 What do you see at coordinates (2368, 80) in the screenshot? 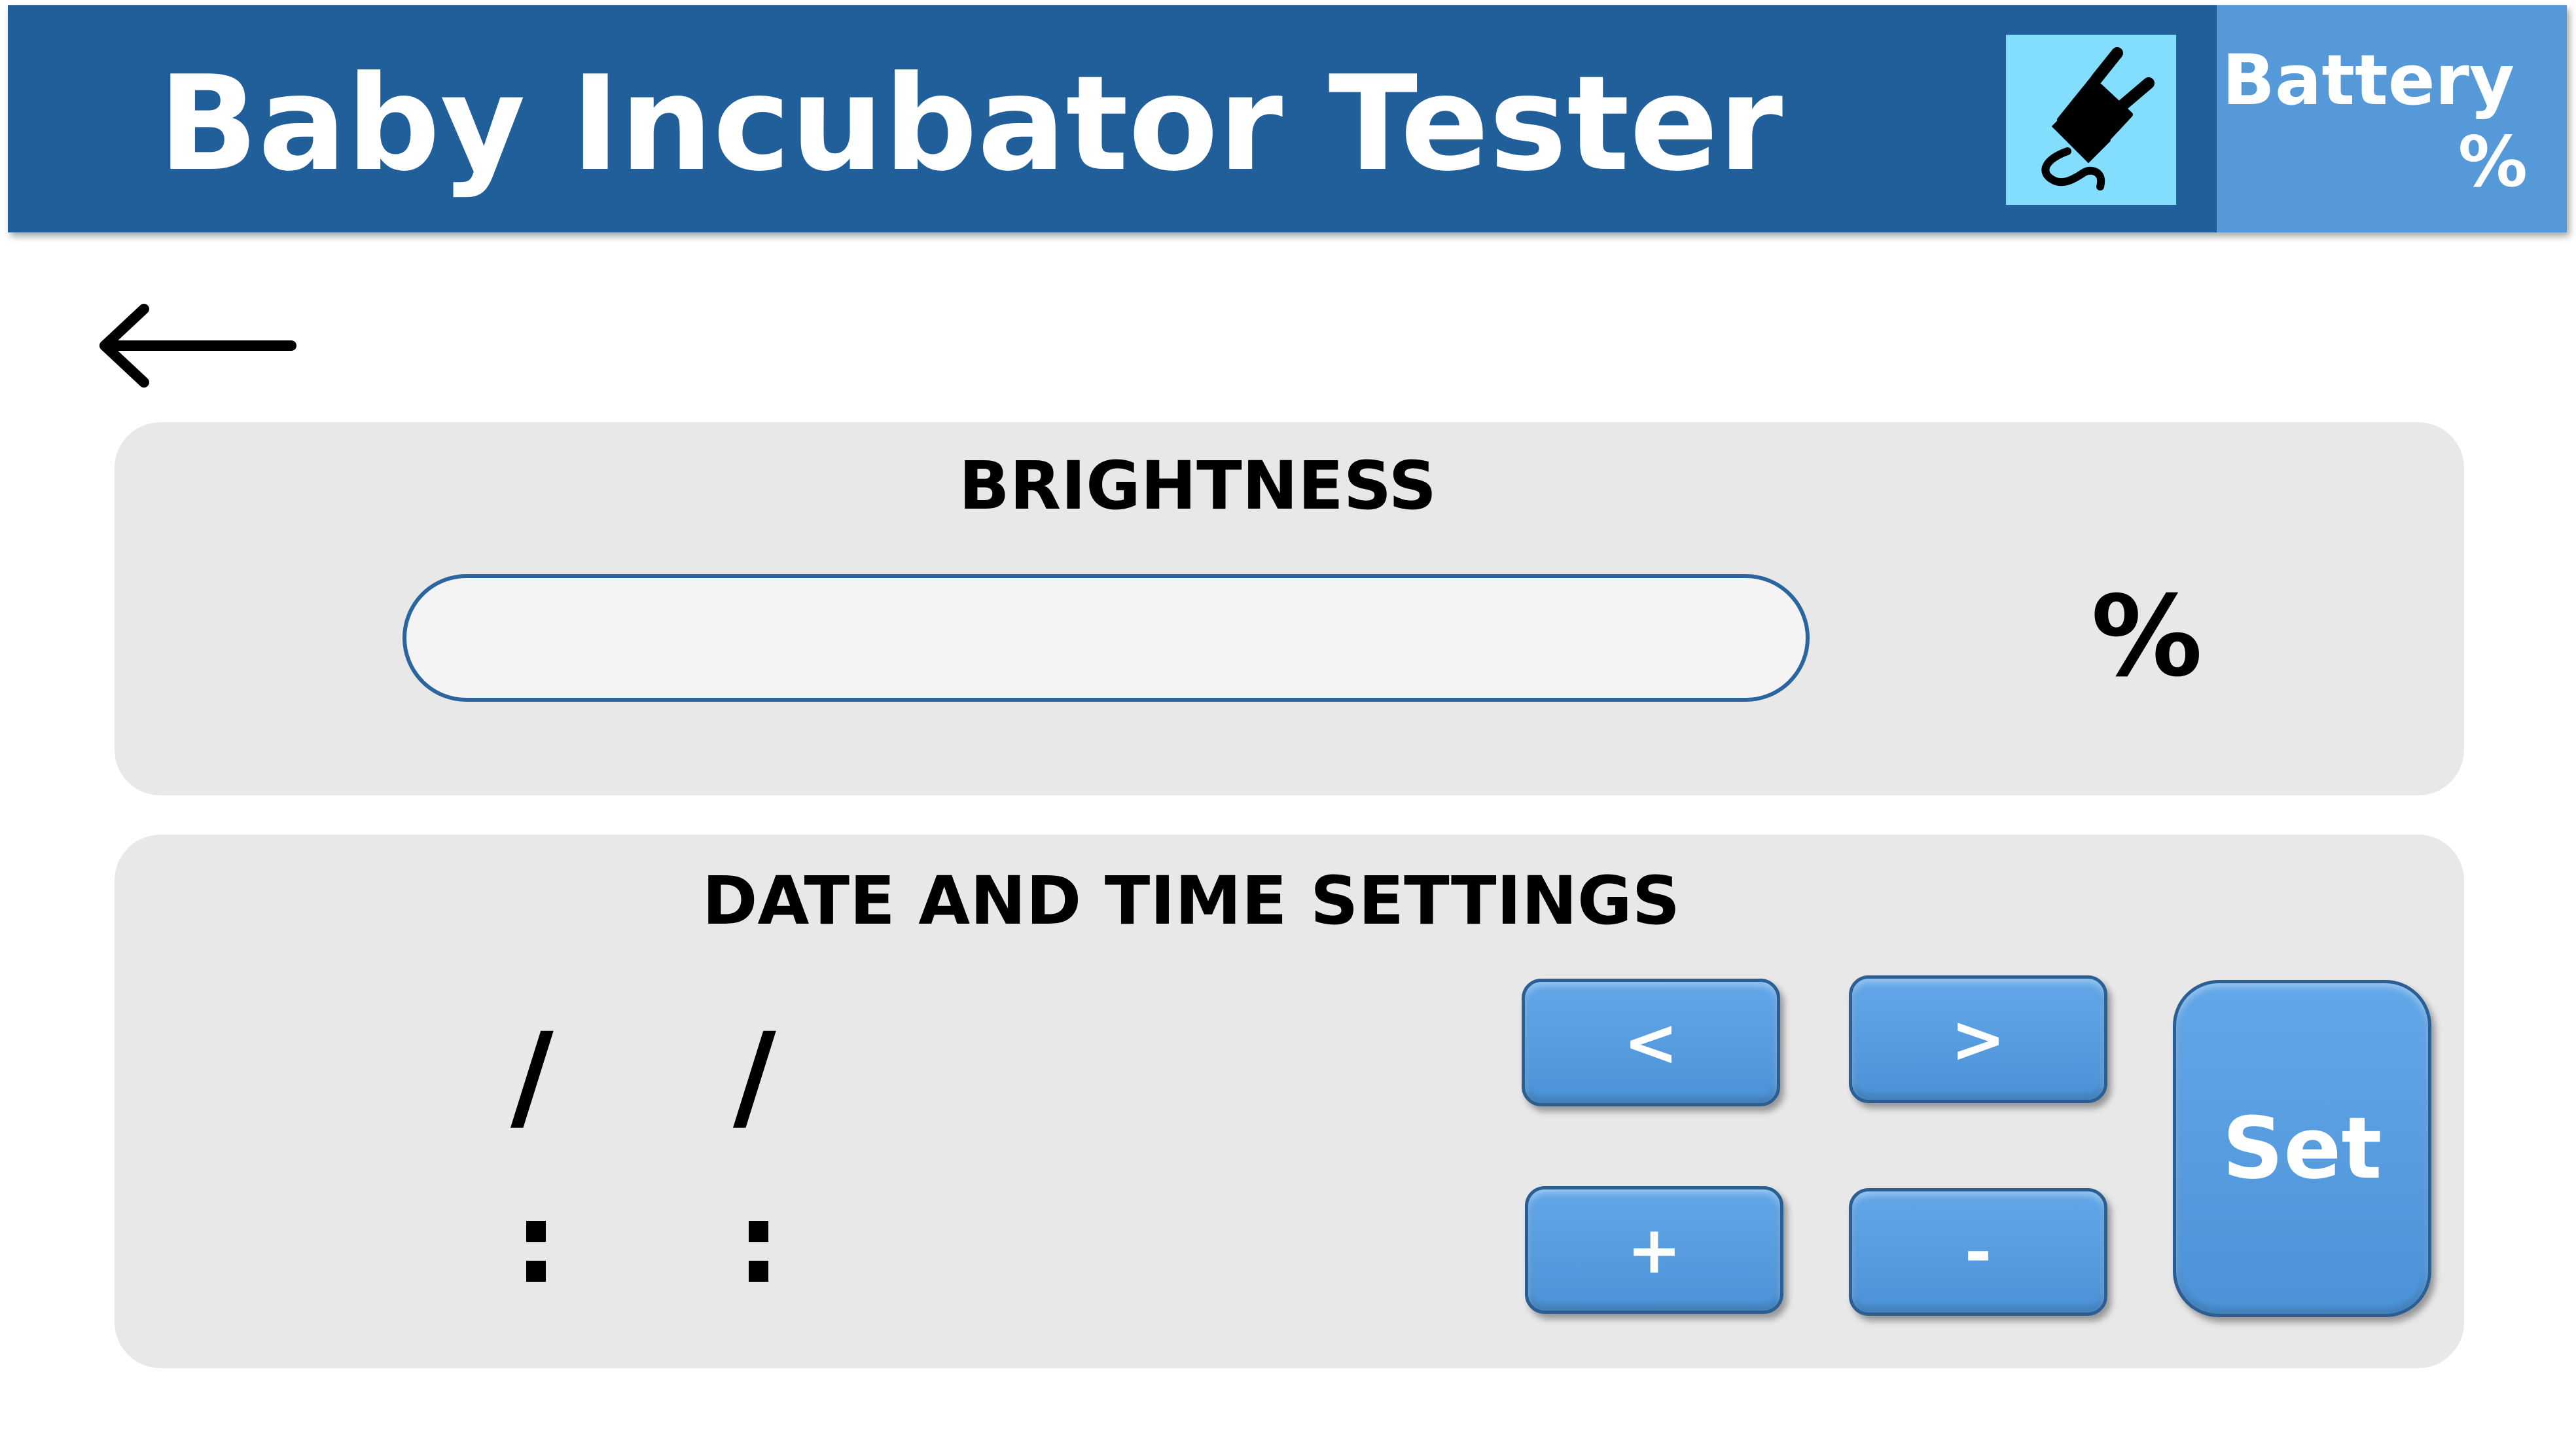
I see `battery-label: Battery` at bounding box center [2368, 80].